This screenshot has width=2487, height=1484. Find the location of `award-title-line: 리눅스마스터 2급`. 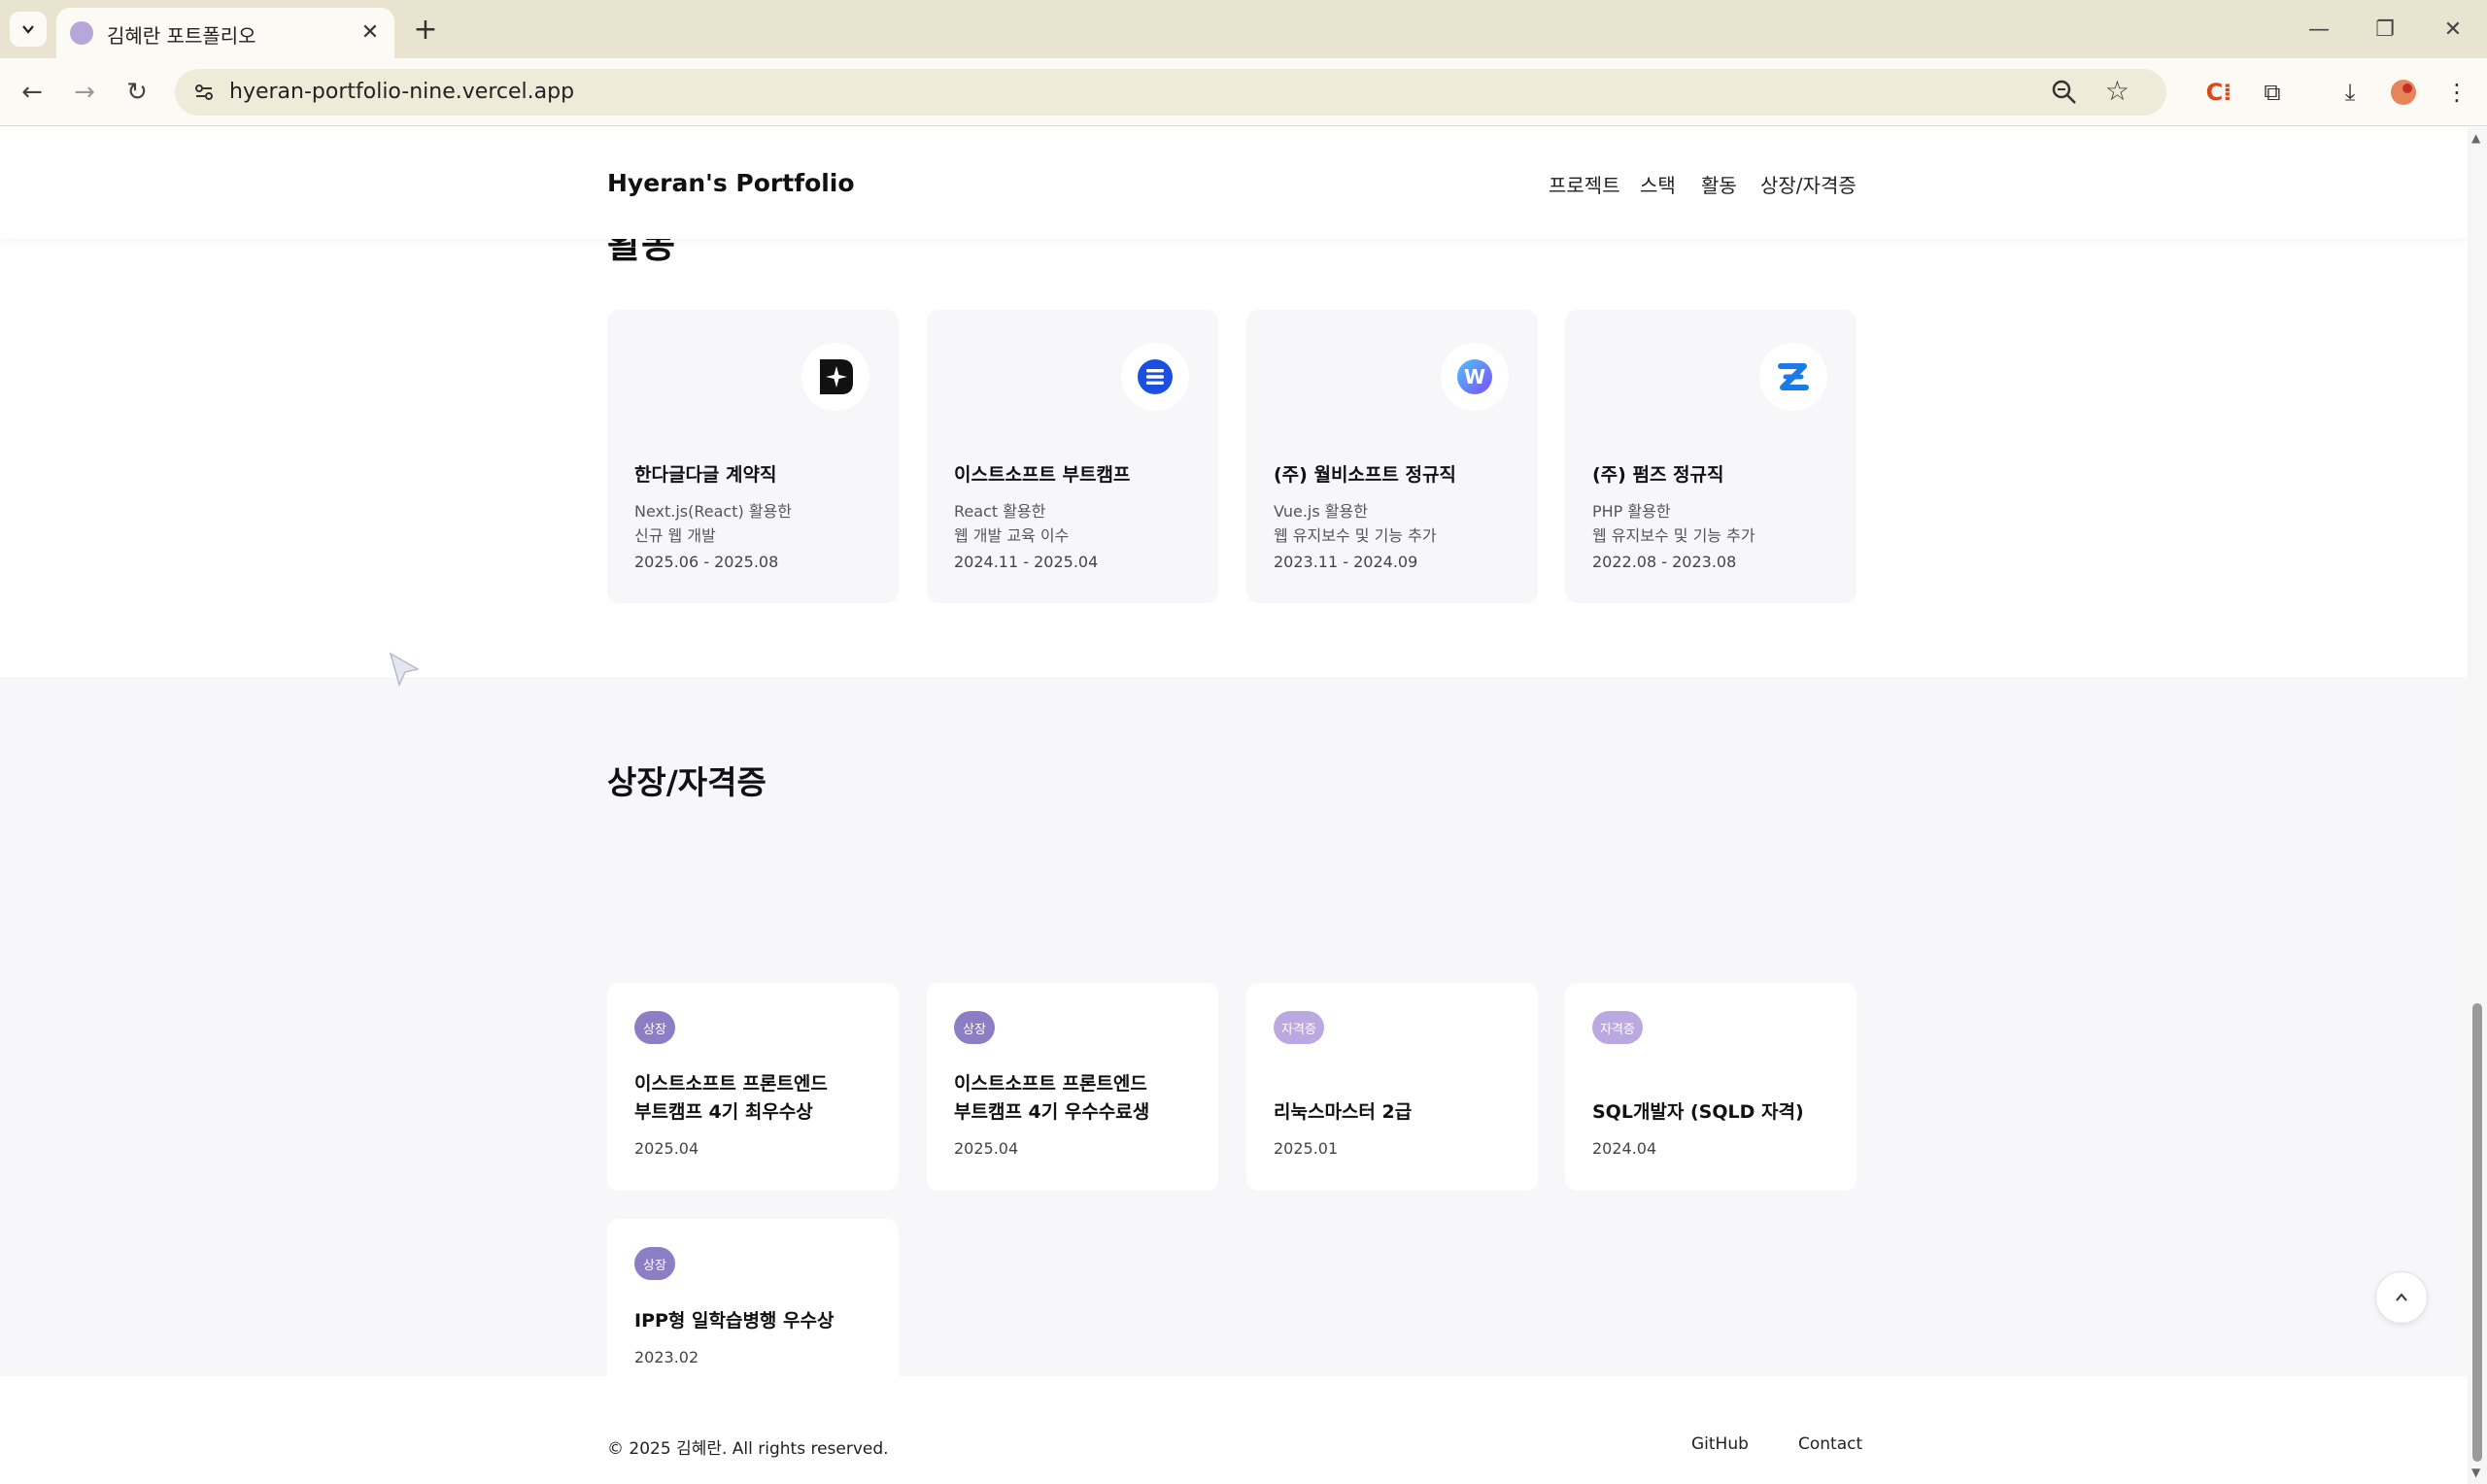

award-title-line: 리눅스마스터 2급 is located at coordinates (1343, 1112).